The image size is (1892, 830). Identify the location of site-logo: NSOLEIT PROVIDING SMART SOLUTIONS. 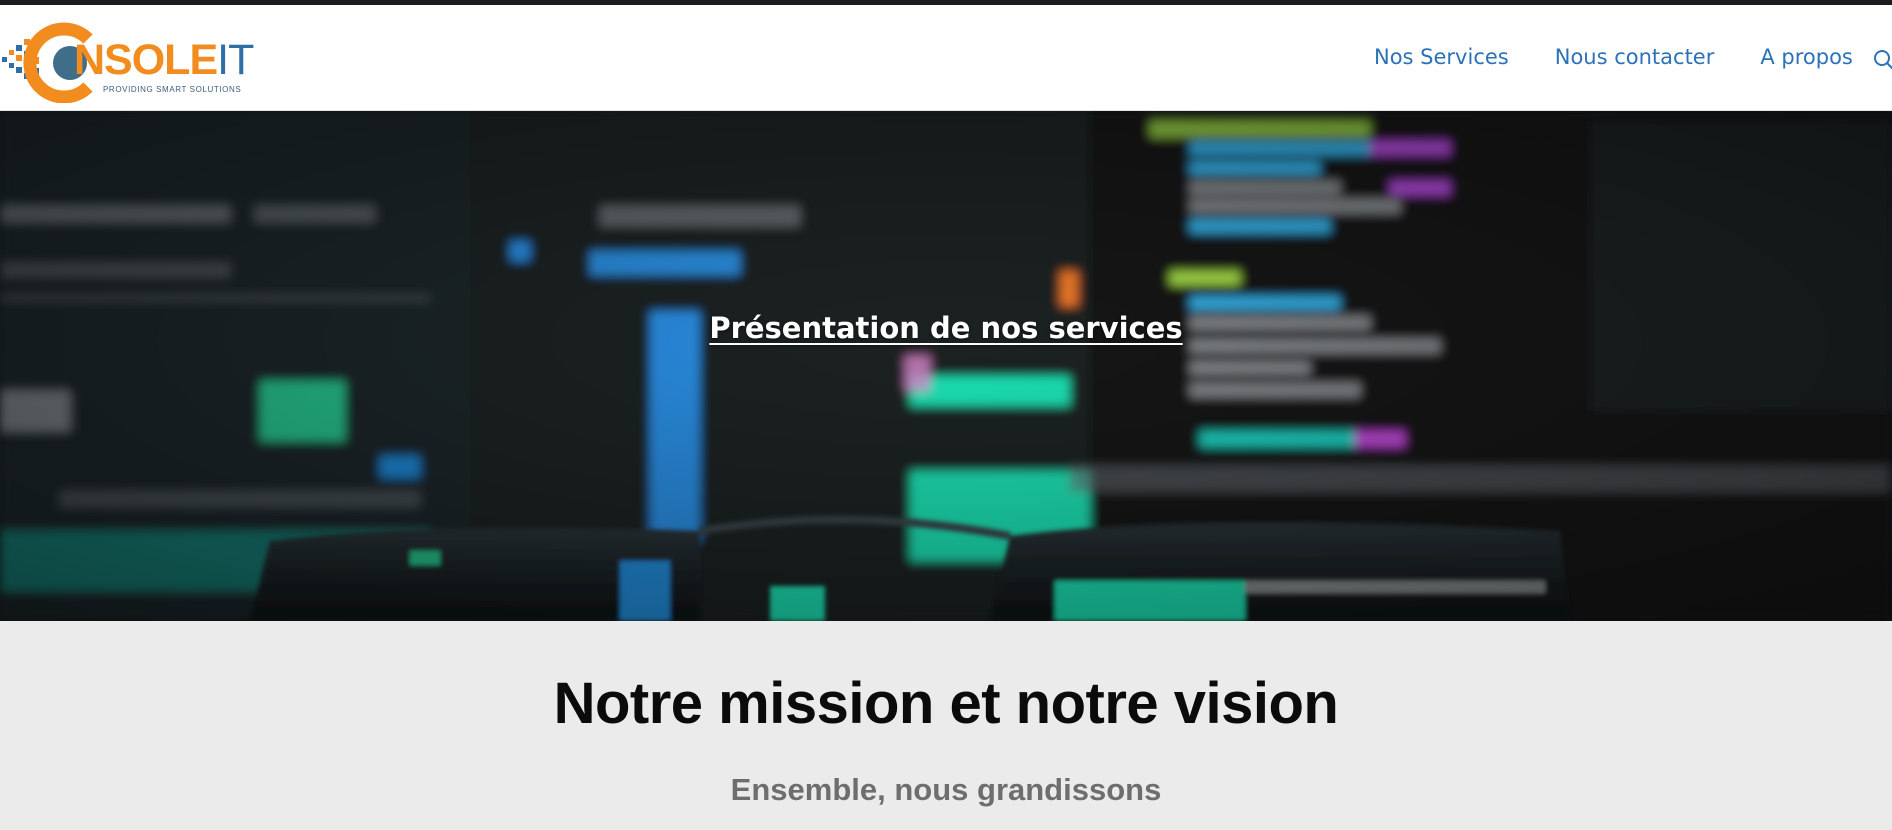
(140, 60).